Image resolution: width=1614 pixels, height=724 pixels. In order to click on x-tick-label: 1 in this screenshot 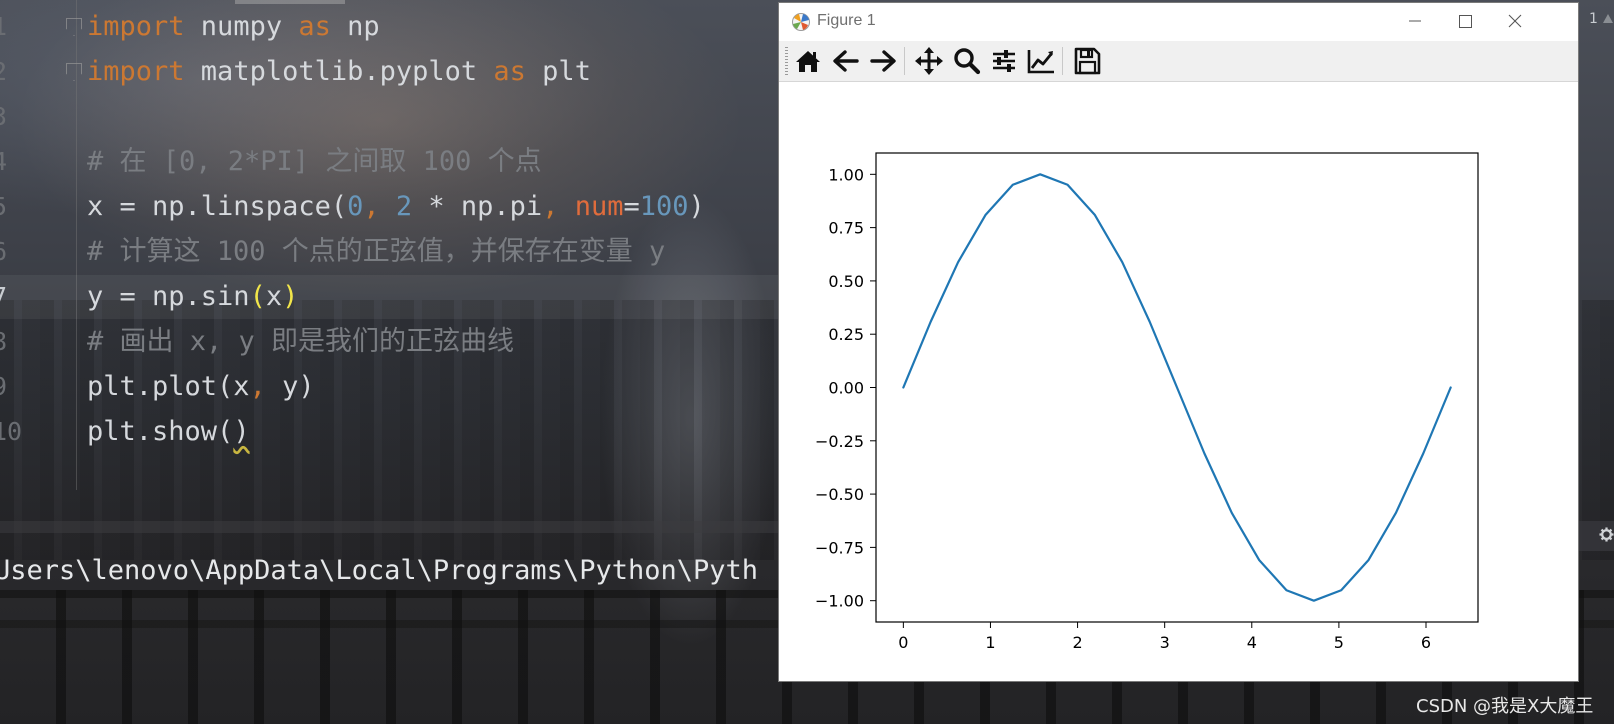, I will do `click(990, 642)`.